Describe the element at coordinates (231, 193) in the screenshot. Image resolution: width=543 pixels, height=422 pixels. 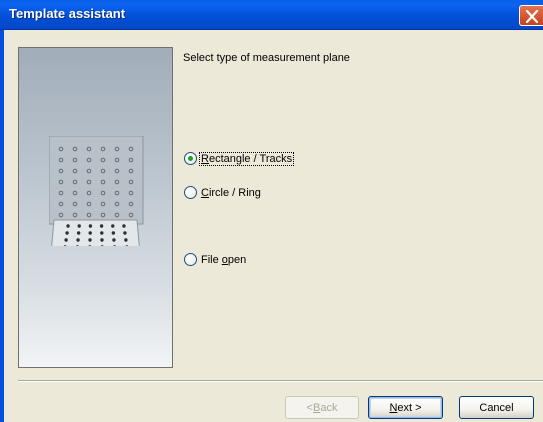
I see `option-circle-label: Circle / Ring` at that location.